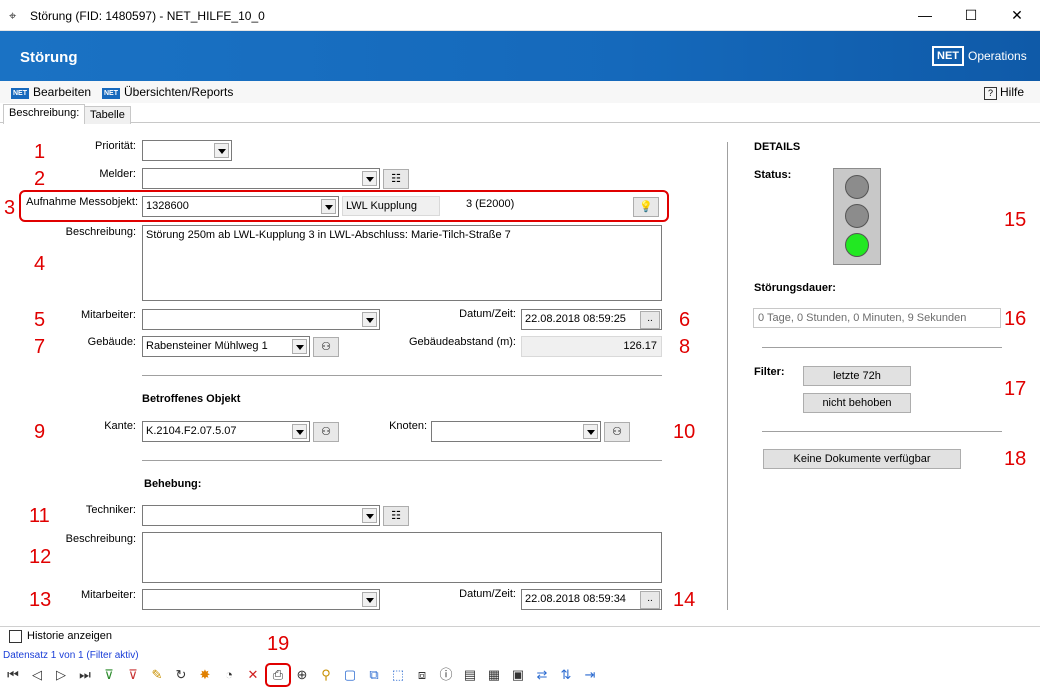 Image resolution: width=1040 pixels, height=689 pixels. What do you see at coordinates (278, 675) in the screenshot?
I see `print-icon: ⎙` at bounding box center [278, 675].